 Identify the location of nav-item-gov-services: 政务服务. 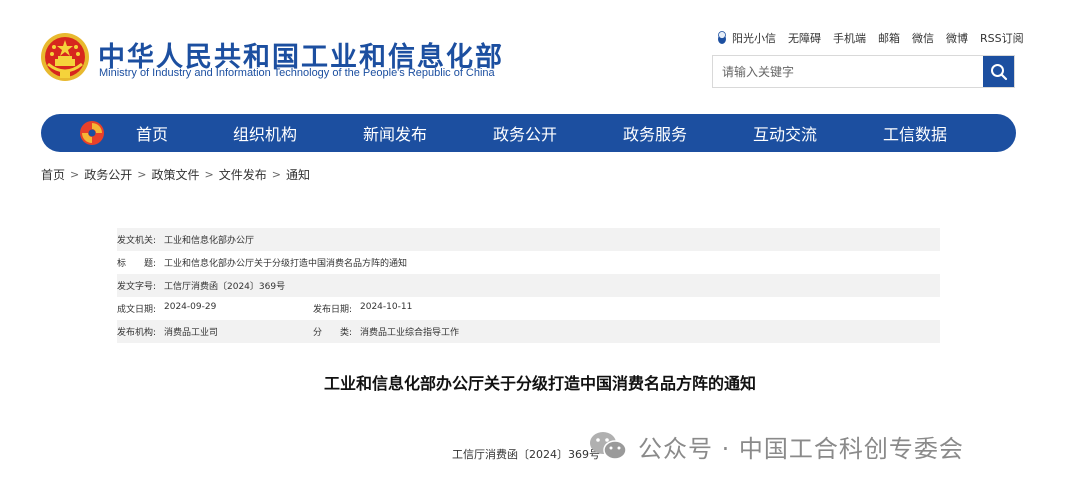
(655, 133).